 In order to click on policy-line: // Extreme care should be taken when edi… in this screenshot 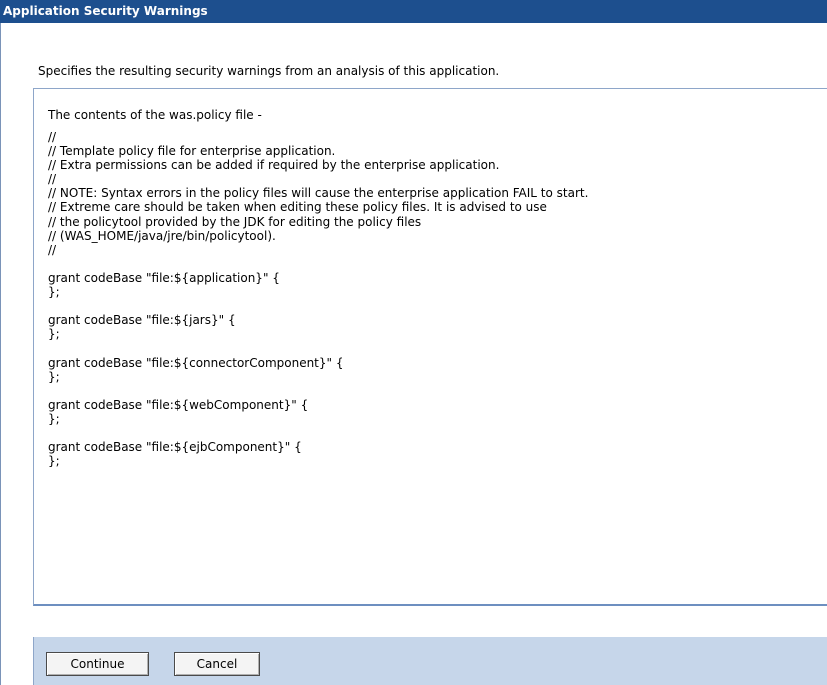, I will do `click(297, 207)`.